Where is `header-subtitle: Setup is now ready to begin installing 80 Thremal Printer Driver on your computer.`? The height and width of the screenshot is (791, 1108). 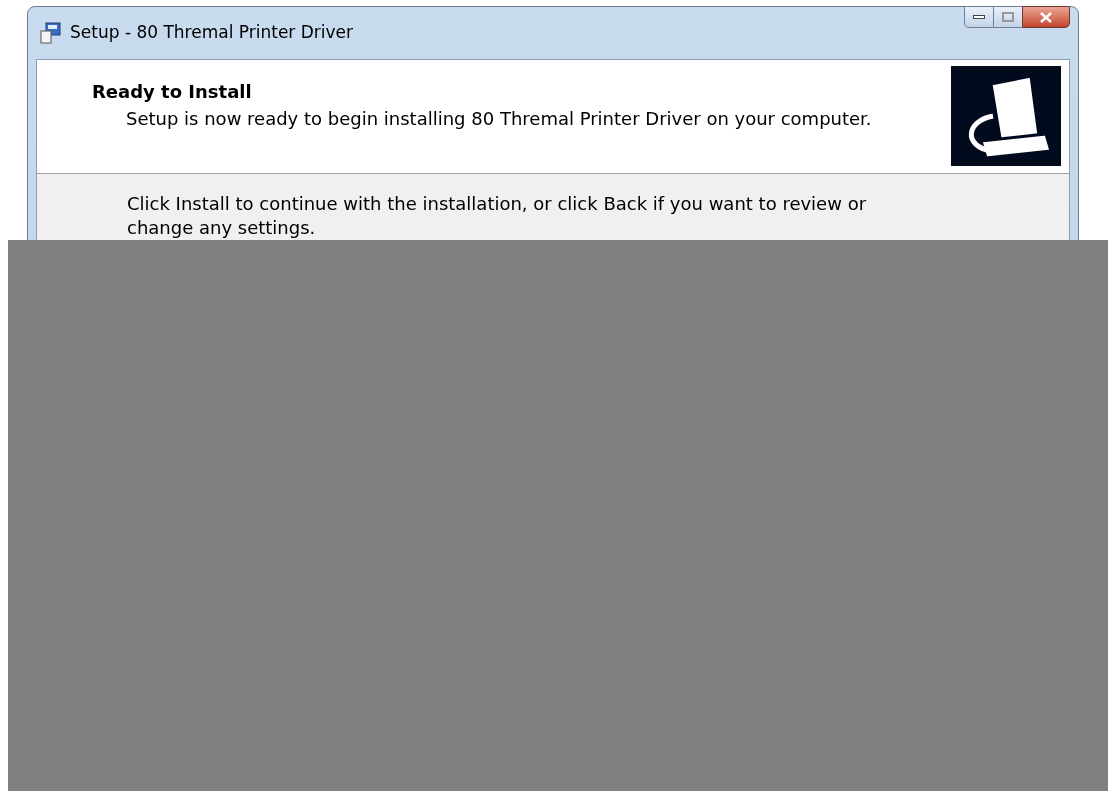 header-subtitle: Setup is now ready to begin installing 80 Thremal Printer Driver on your computer. is located at coordinates (499, 119).